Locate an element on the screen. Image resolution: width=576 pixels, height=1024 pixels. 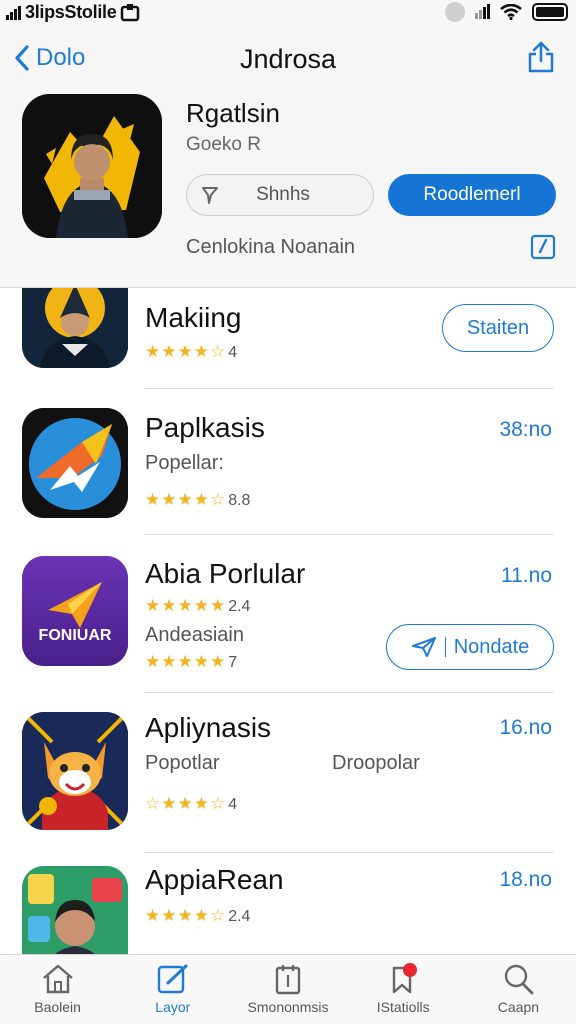
list-item: AppiaRean ★★★★☆ 2.4 18.no is located at coordinates (288, 903).